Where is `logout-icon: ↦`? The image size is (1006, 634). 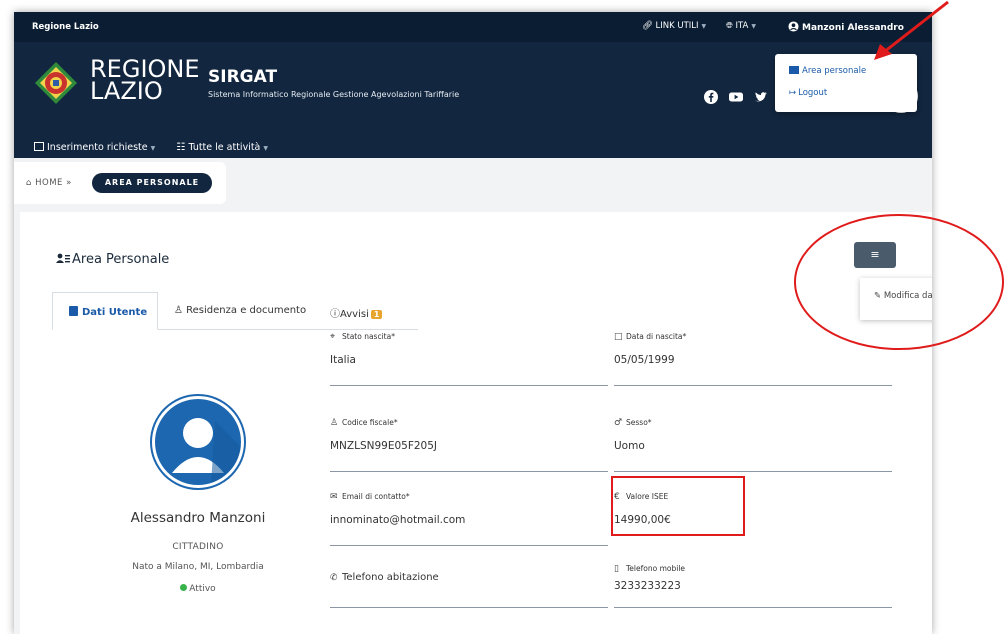 logout-icon: ↦ is located at coordinates (793, 93).